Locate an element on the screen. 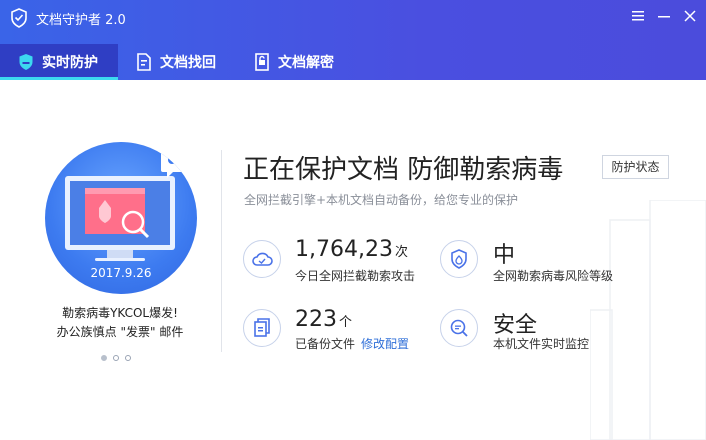  stat-number: 223 is located at coordinates (316, 319).